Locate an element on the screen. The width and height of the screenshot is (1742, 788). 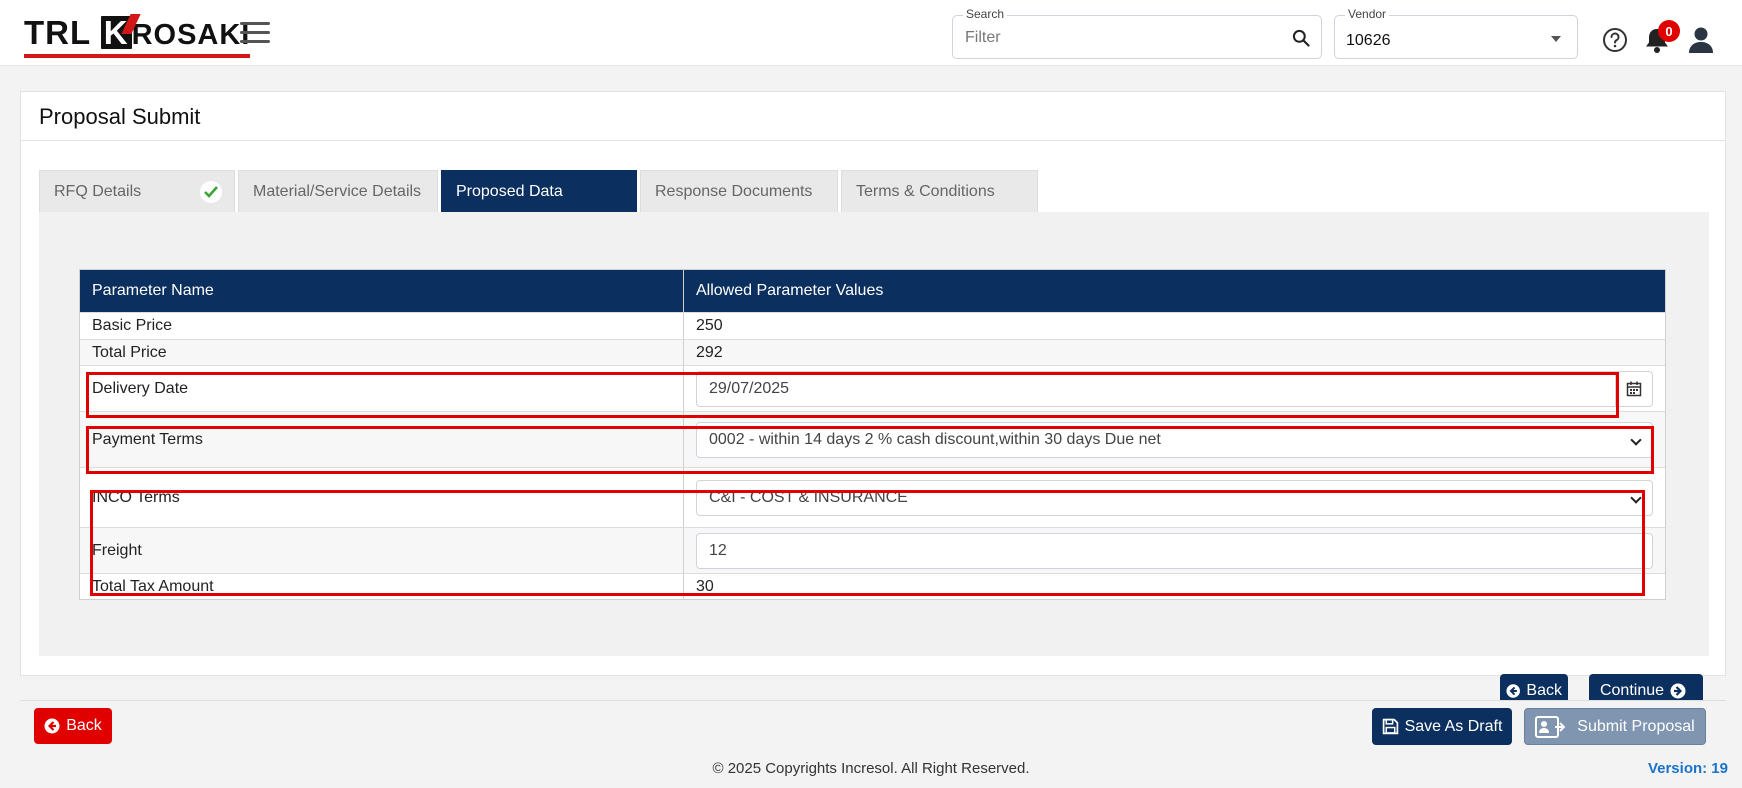
tab-label: RFQ Details is located at coordinates (98, 191).